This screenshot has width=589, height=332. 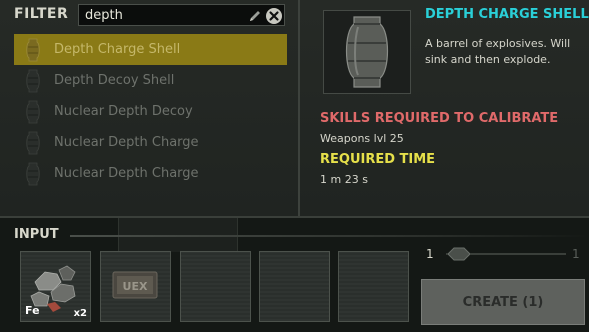 What do you see at coordinates (160, 15) in the screenshot?
I see `filter-input` at bounding box center [160, 15].